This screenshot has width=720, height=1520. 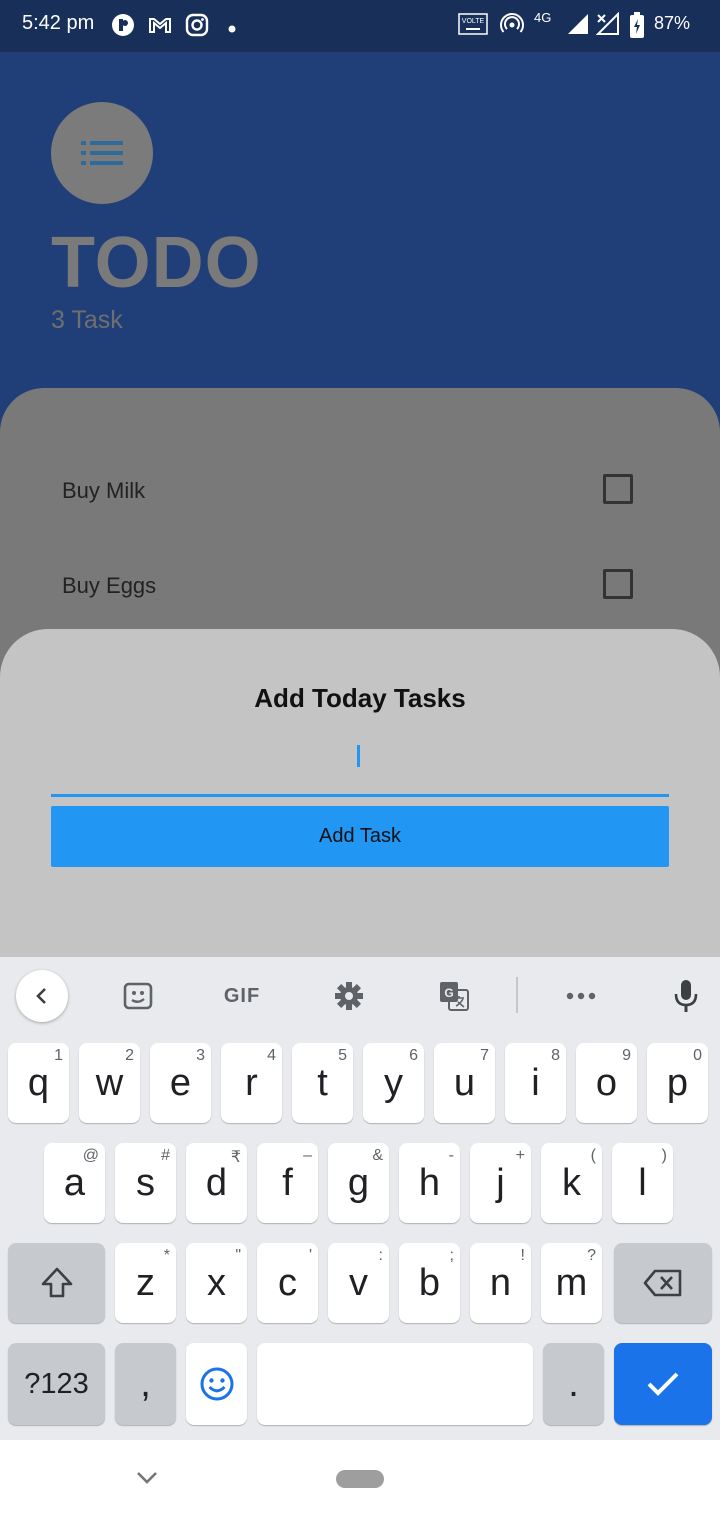 I want to click on gmail-icon, so click(x=160, y=27).